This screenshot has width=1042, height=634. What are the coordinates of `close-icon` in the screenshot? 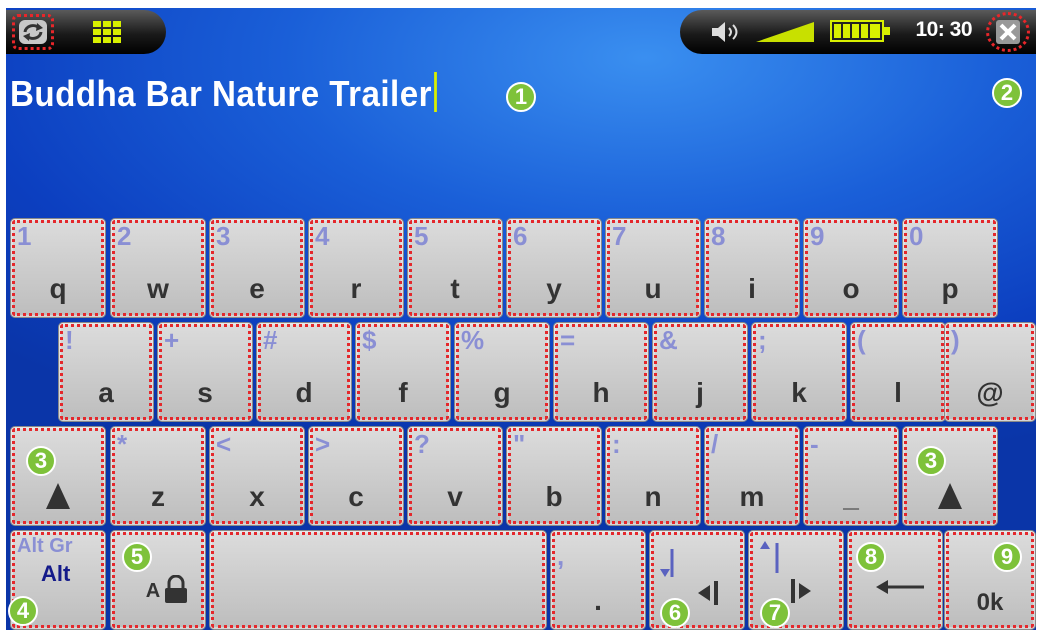 It's located at (1008, 32).